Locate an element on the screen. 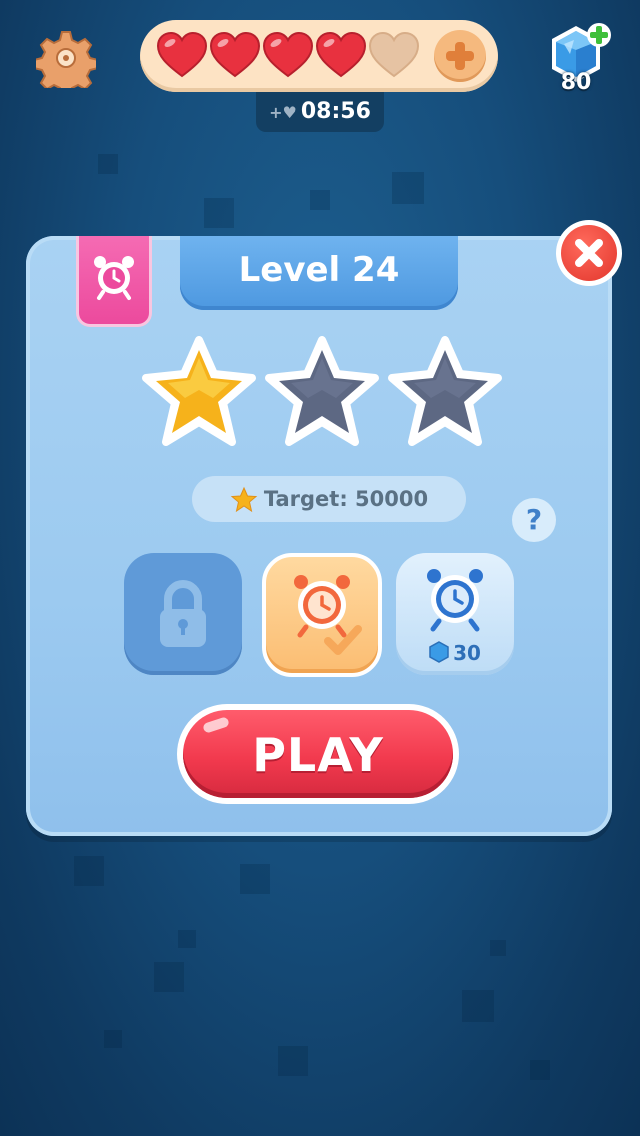 The image size is (640, 1136). level-title-tab: Level 24 is located at coordinates (319, 273).